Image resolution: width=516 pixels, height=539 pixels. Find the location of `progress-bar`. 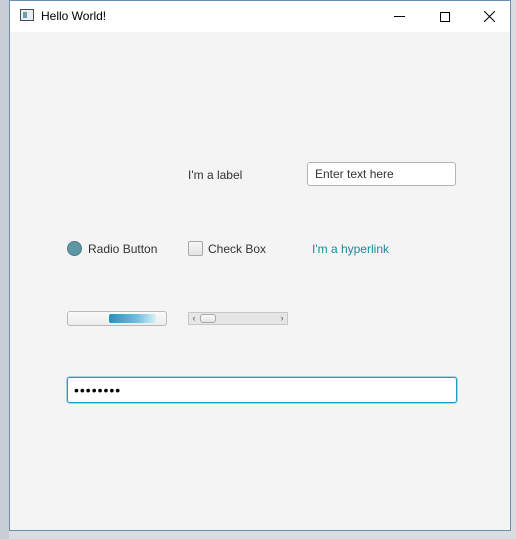

progress-bar is located at coordinates (117, 318).